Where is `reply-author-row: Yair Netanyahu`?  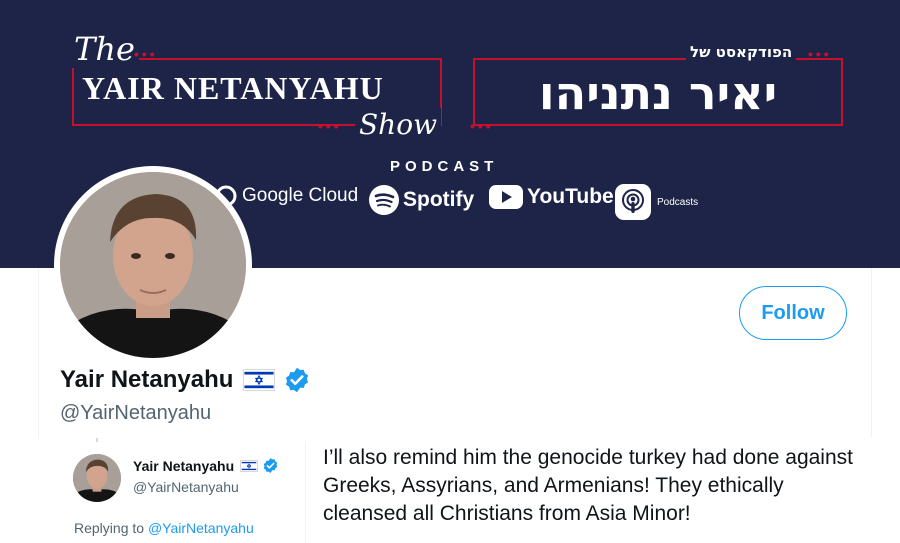
reply-author-row: Yair Netanyahu is located at coordinates (206, 465).